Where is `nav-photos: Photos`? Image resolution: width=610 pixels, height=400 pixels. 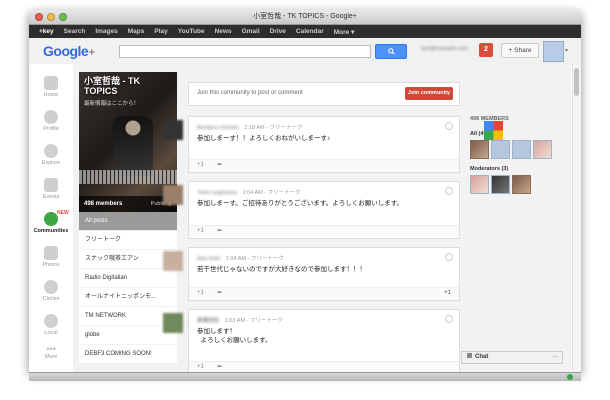 nav-photos: Photos is located at coordinates (51, 257).